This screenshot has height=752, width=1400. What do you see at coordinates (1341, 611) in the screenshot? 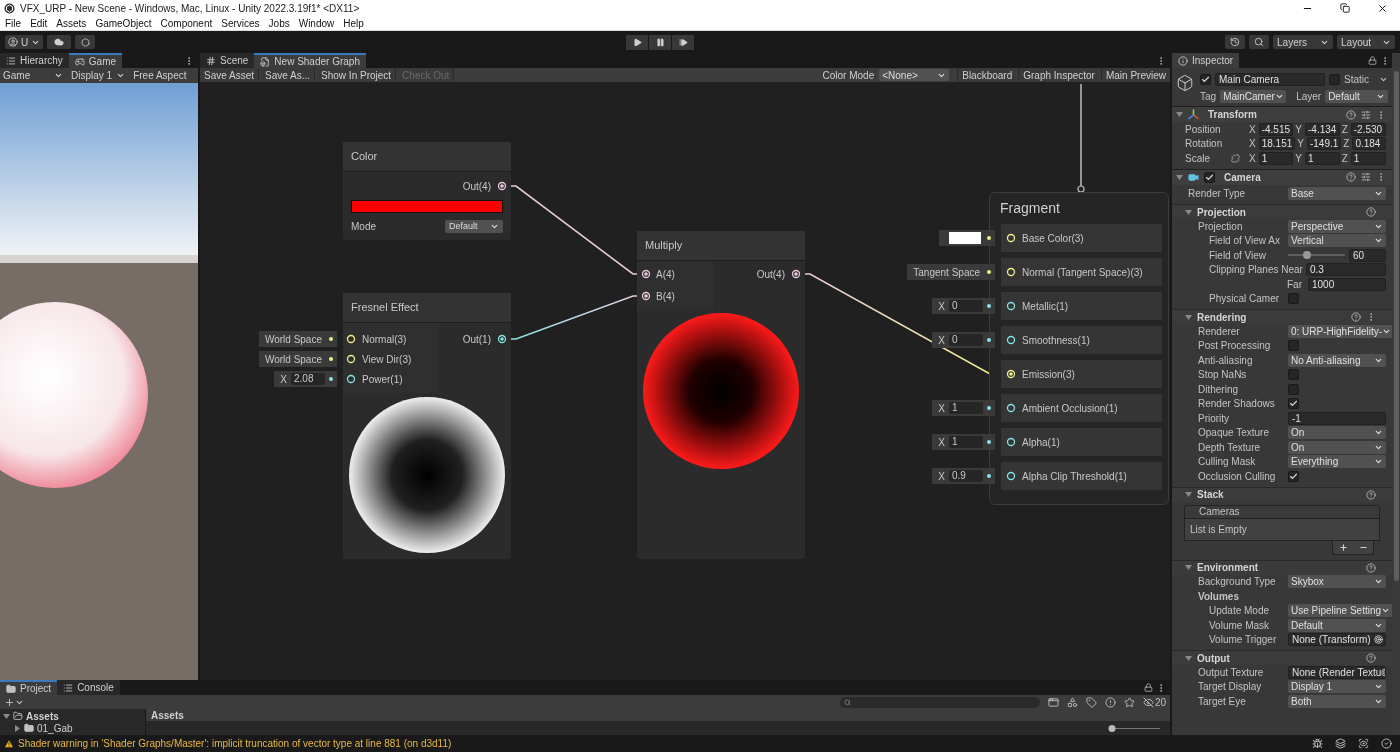
I see `dropdown: Use Pipeline Setting` at bounding box center [1341, 611].